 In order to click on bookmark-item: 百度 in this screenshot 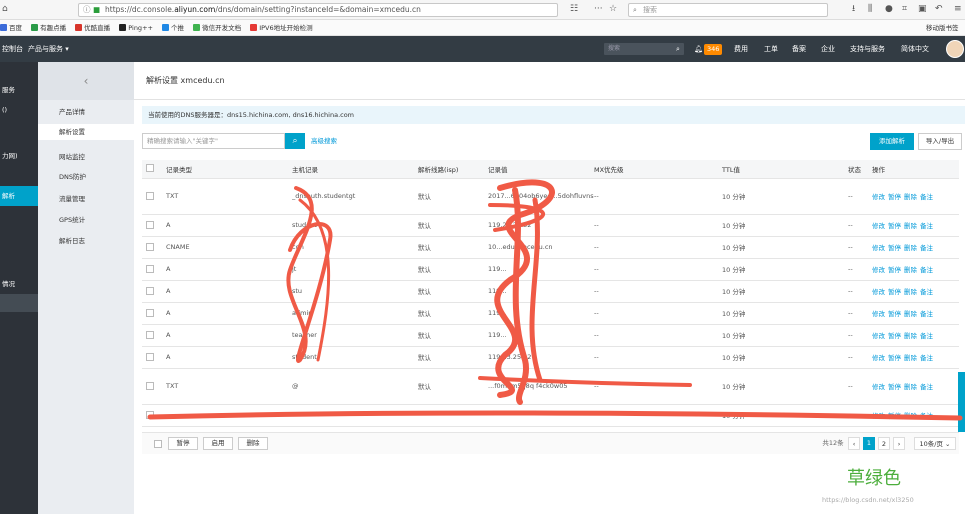, I will do `click(11, 27)`.